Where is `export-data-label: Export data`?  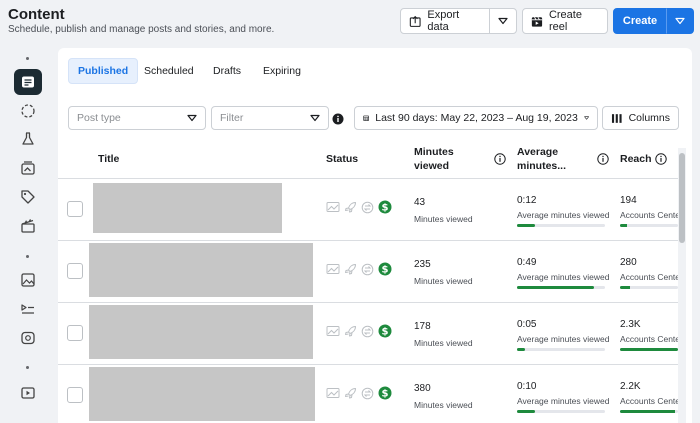
export-data-label: Export data is located at coordinates (443, 21).